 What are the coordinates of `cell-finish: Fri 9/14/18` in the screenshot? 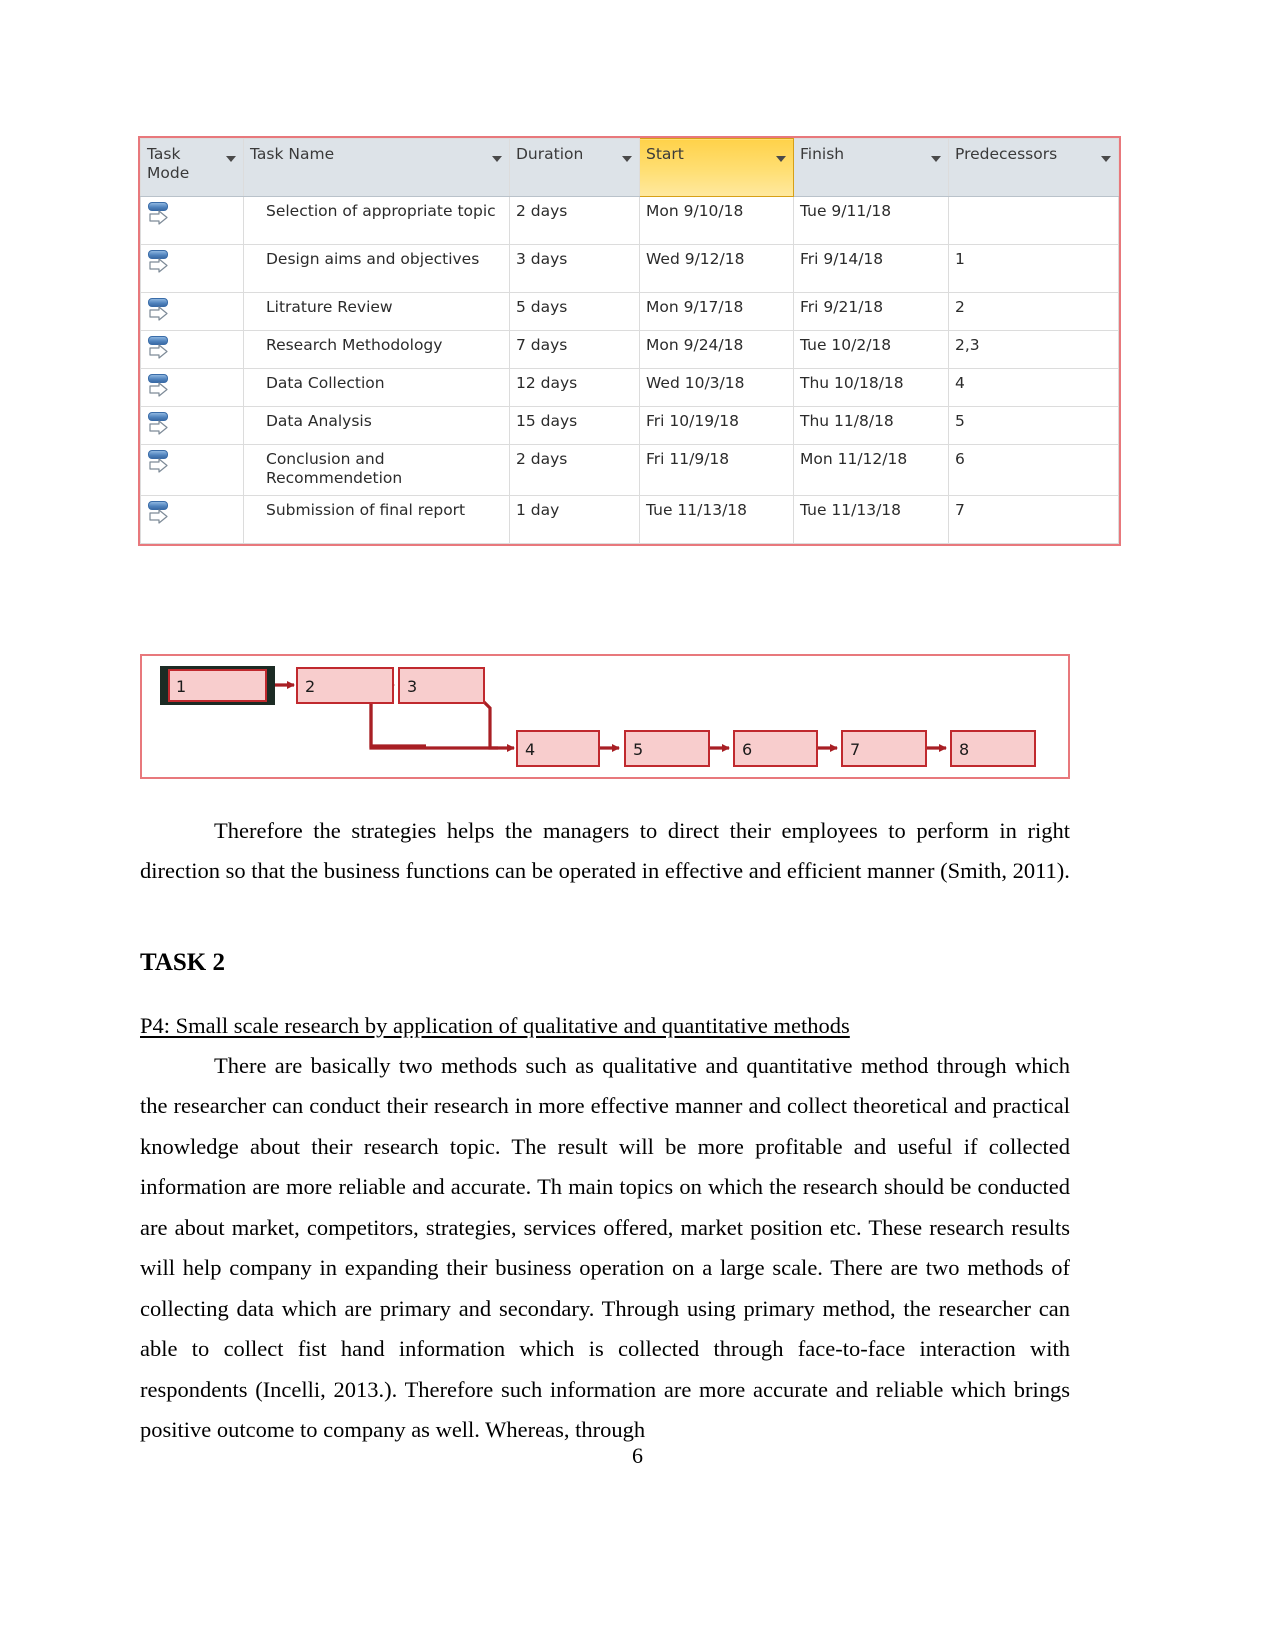 It's located at (871, 268).